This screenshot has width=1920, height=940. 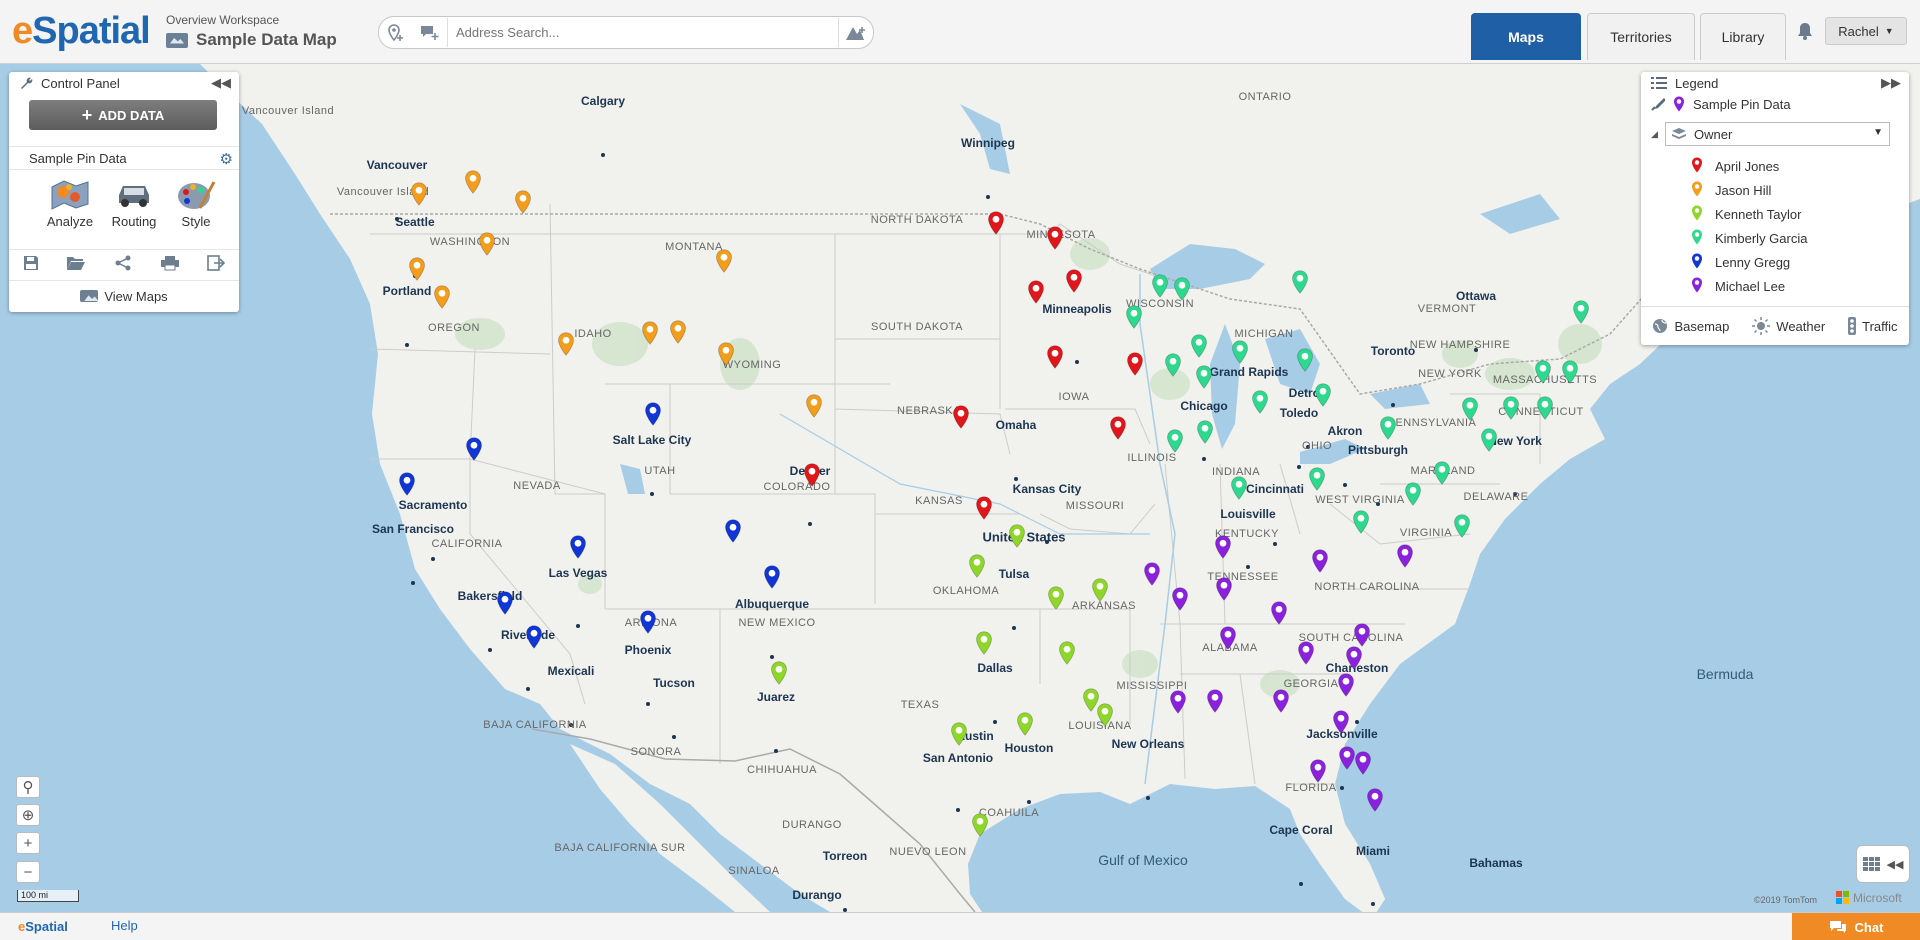 What do you see at coordinates (28, 872) in the screenshot?
I see `zoom-out-button: −` at bounding box center [28, 872].